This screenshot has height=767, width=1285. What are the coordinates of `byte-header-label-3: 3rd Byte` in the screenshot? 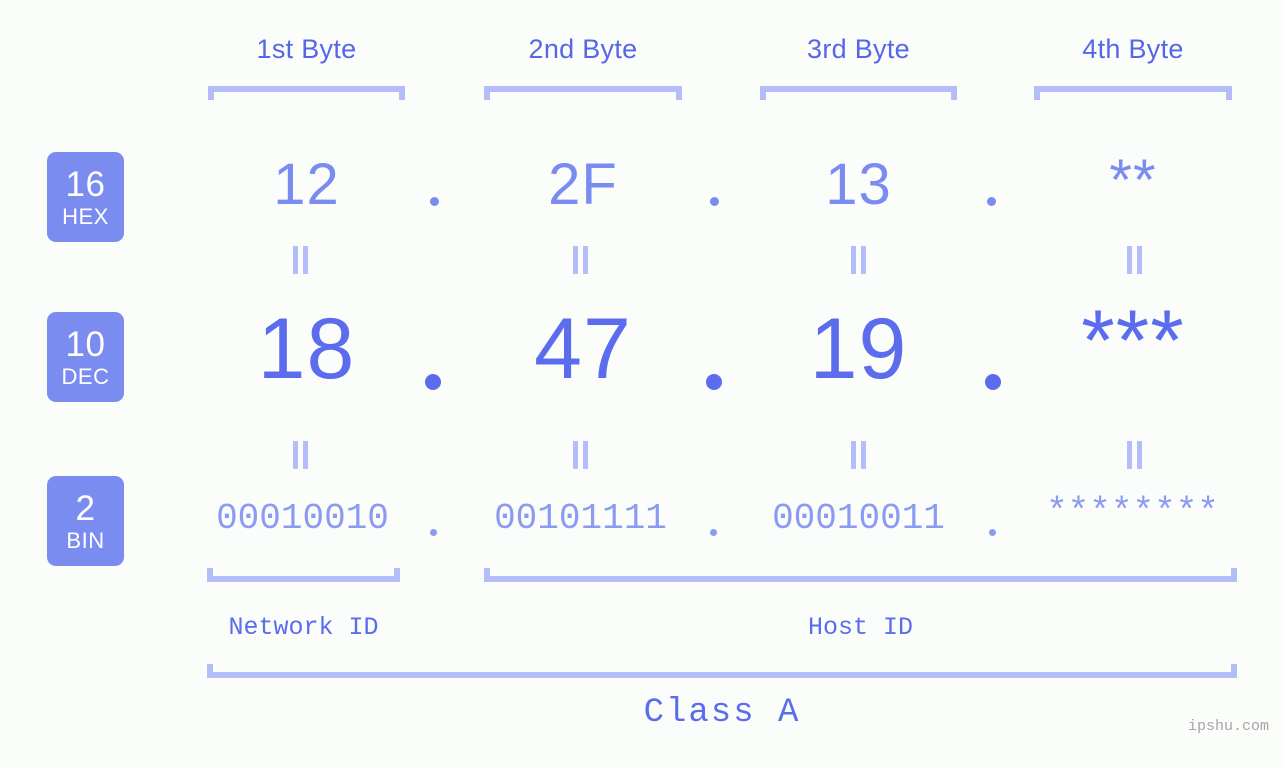 It's located at (858, 49).